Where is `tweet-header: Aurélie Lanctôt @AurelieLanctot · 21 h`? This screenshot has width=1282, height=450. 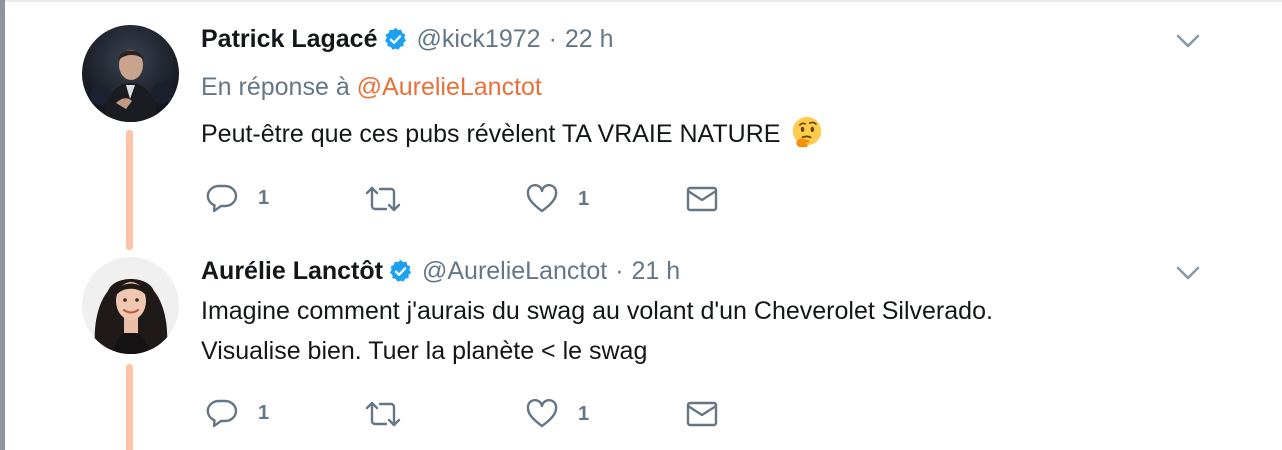 tweet-header: Aurélie Lanctôt @AurelieLanctot · 21 h is located at coordinates (440, 271).